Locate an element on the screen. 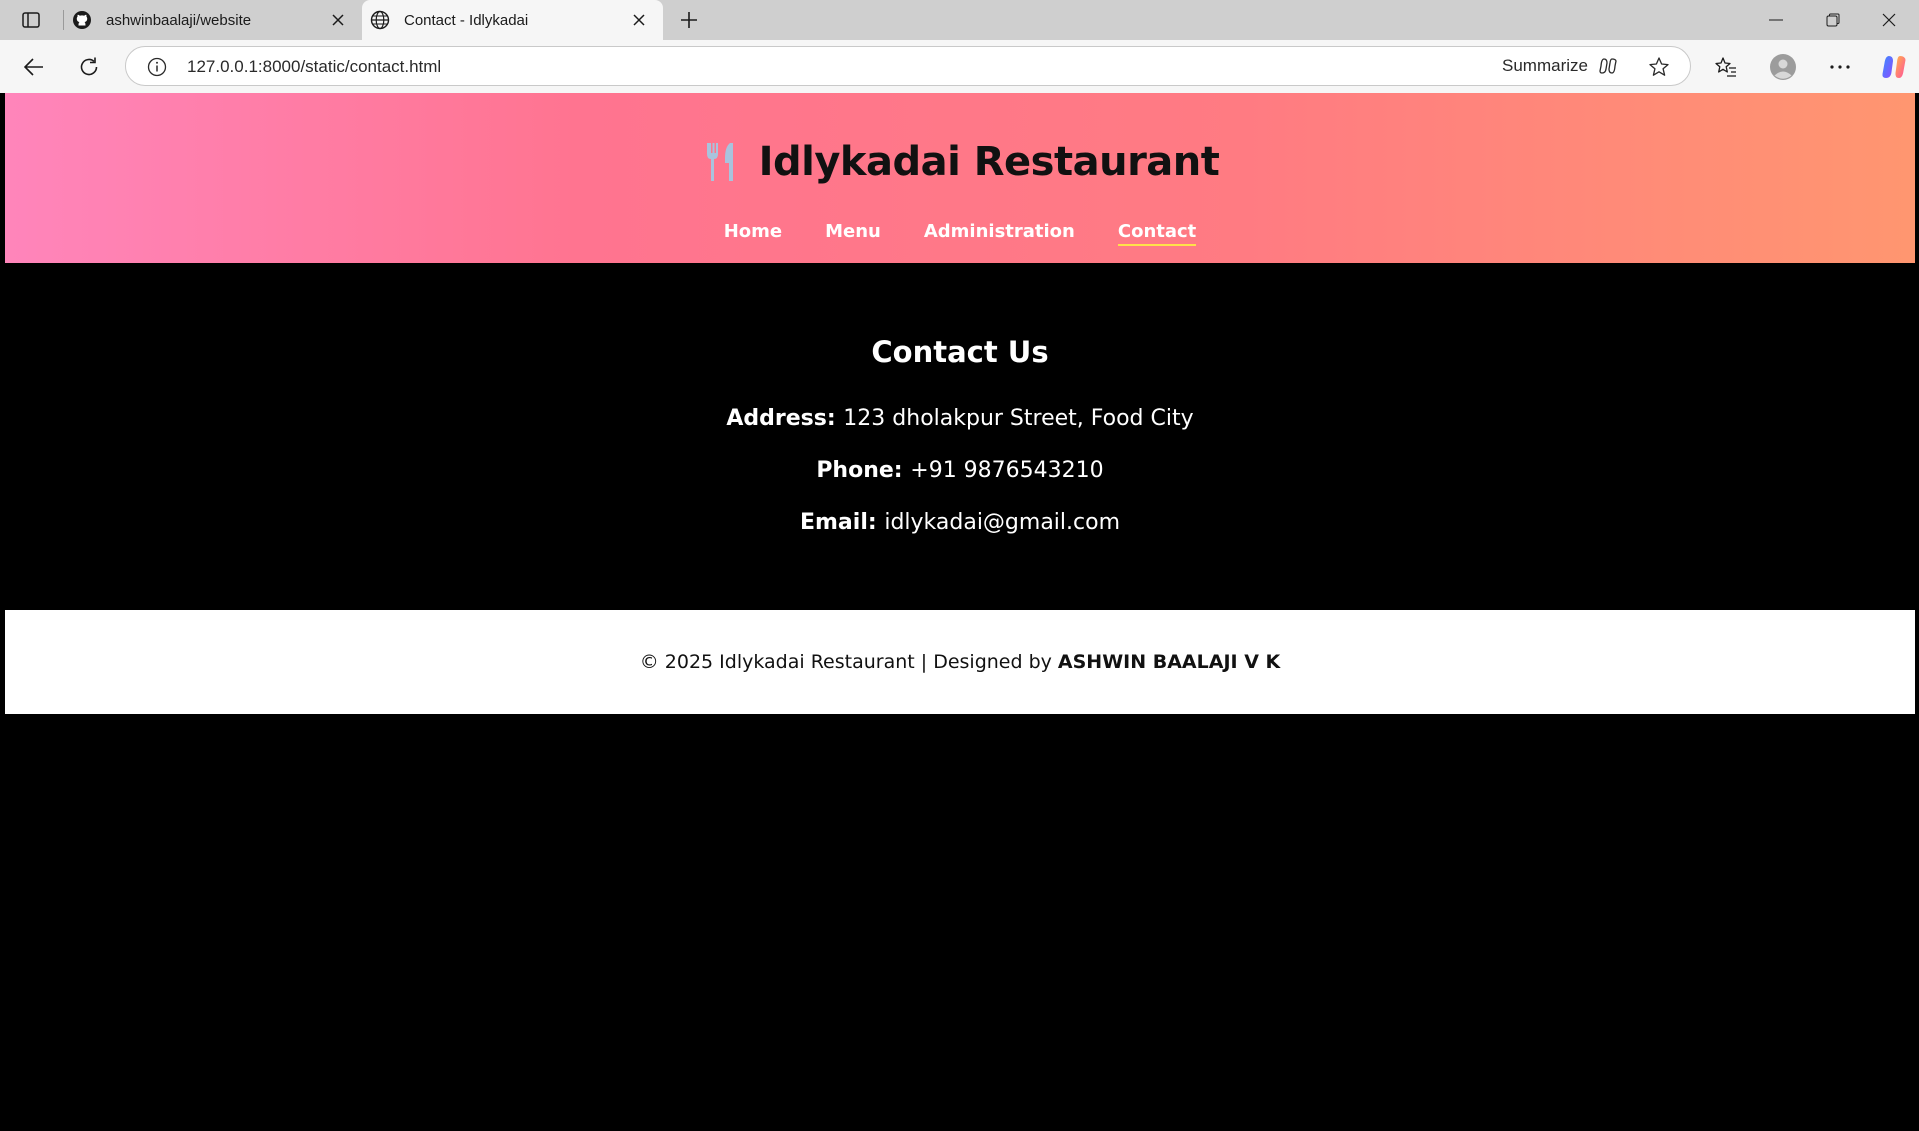 The image size is (1919, 1131). back-arrow-icon is located at coordinates (33, 67).